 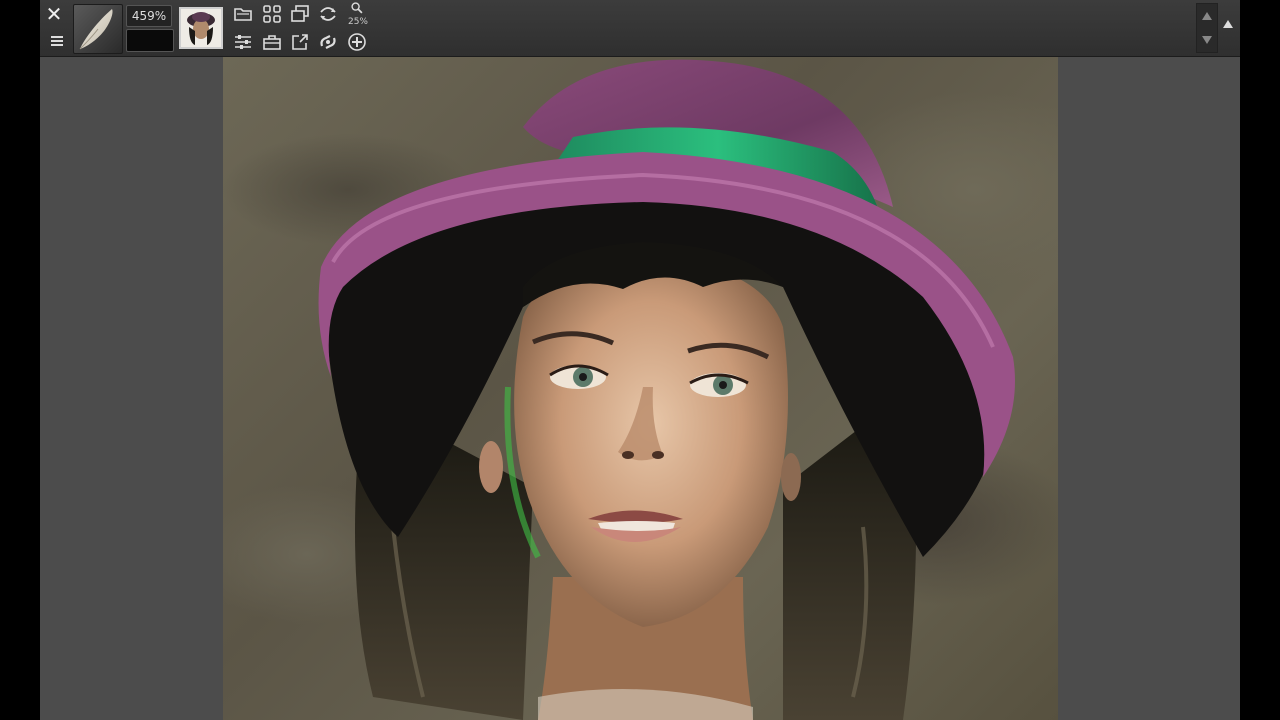 I want to click on zoom-step-label: 25%, so click(x=357, y=22).